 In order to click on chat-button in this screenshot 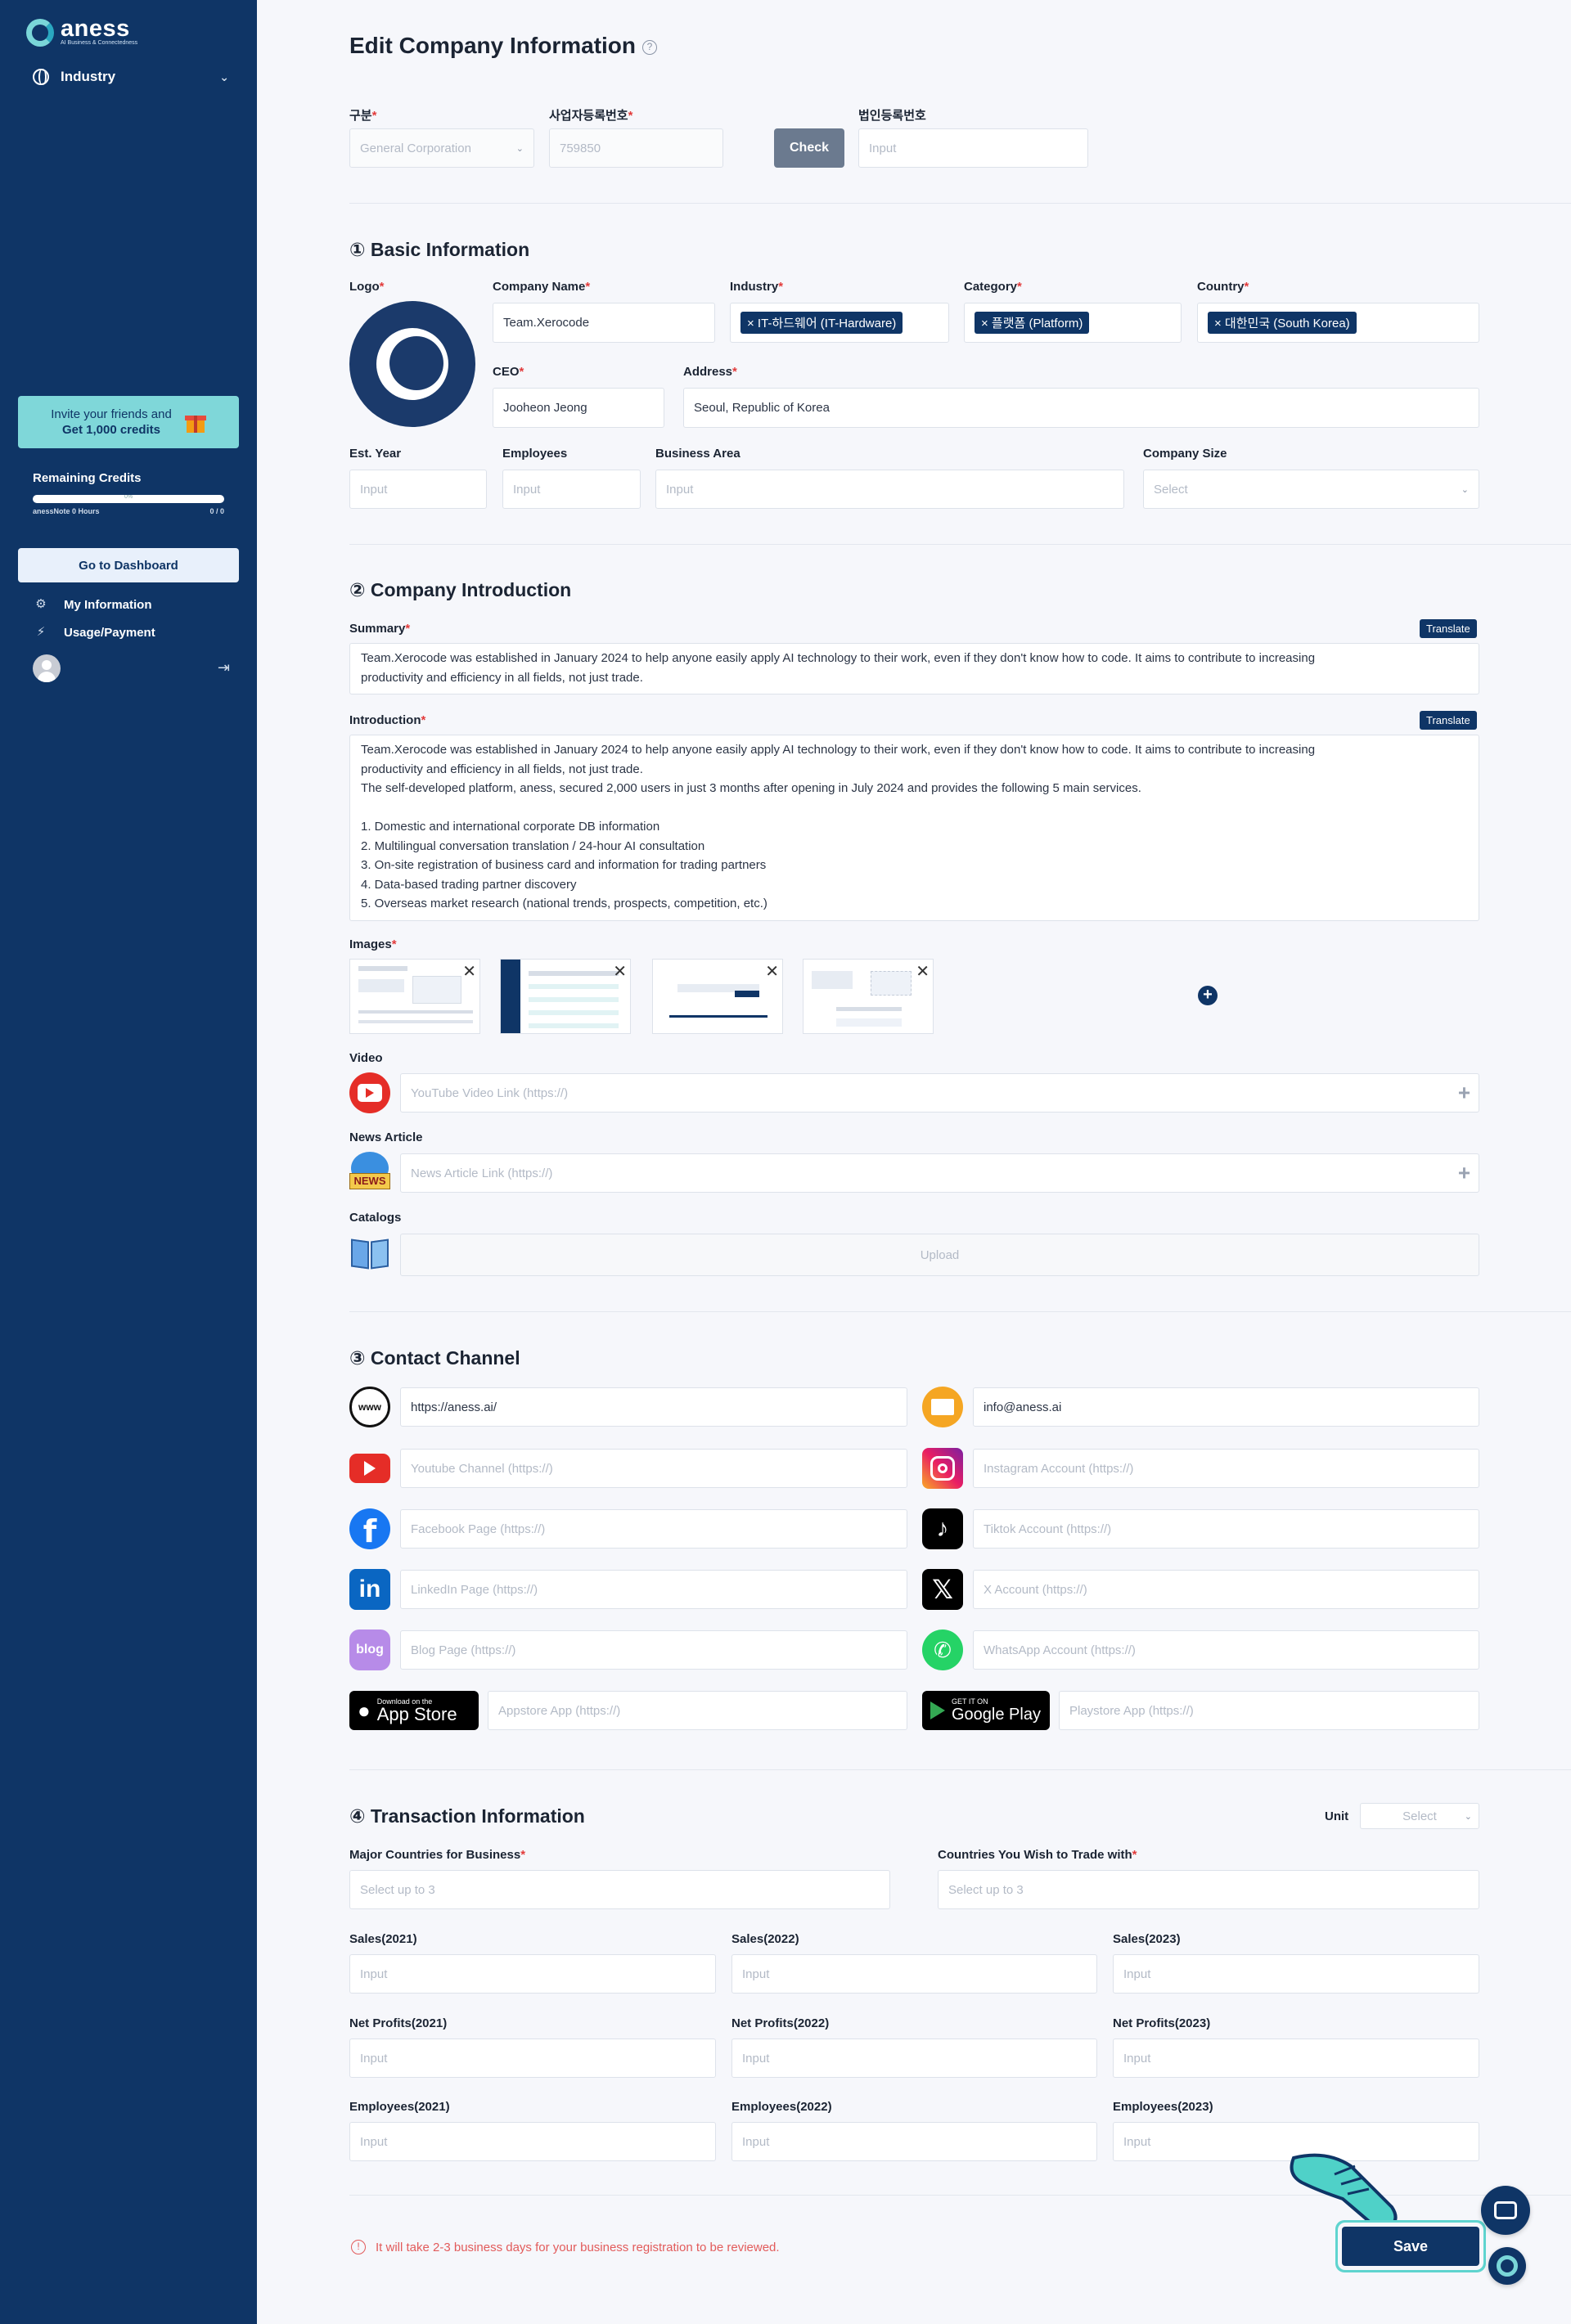, I will do `click(1505, 2210)`.